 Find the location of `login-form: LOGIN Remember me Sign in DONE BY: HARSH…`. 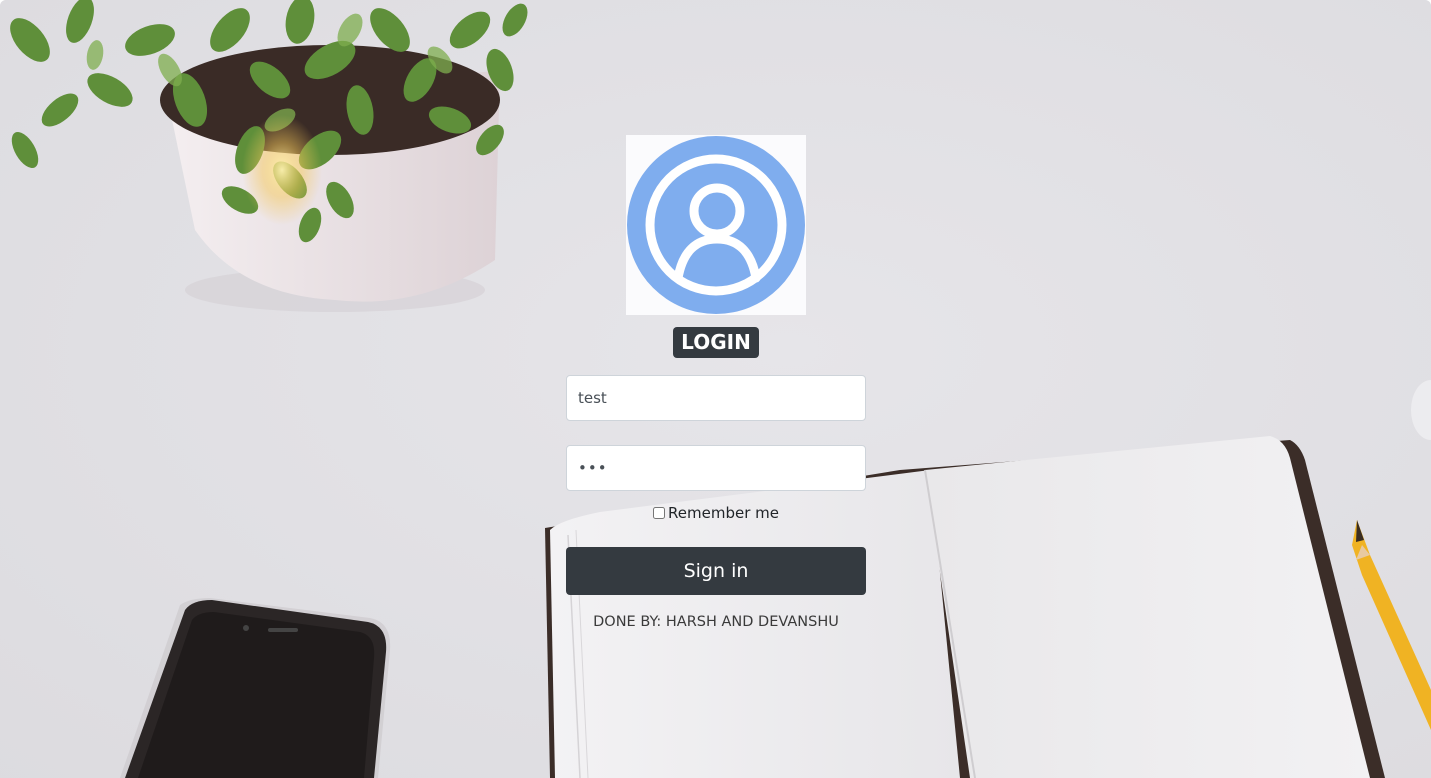

login-form: LOGIN Remember me Sign in DONE BY: HARSH… is located at coordinates (716, 382).